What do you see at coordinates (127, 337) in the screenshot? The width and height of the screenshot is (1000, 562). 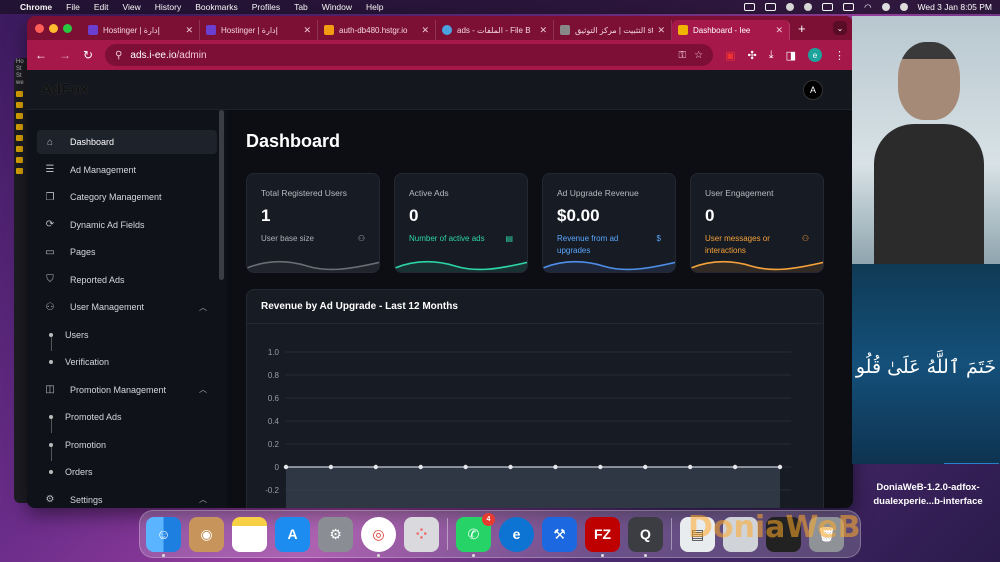 I see `sidebar-subitem-users: Users` at bounding box center [127, 337].